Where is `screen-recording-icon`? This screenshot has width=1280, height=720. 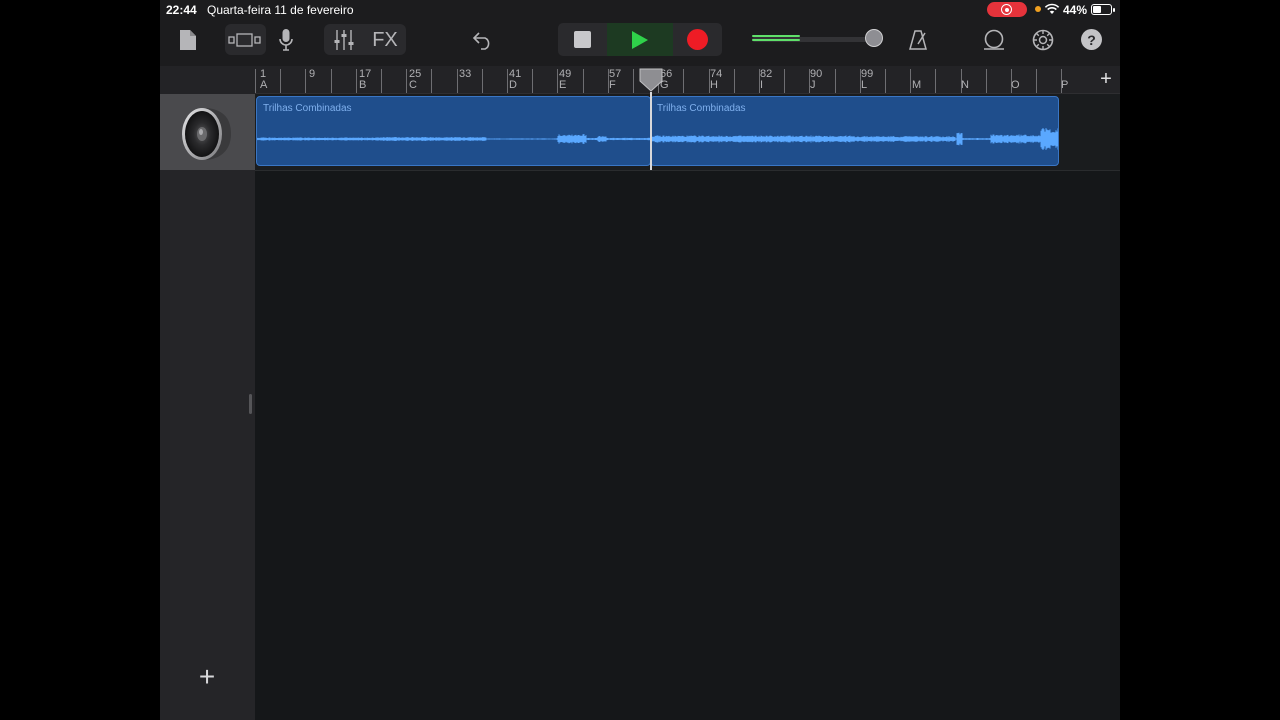
screen-recording-icon is located at coordinates (1007, 9).